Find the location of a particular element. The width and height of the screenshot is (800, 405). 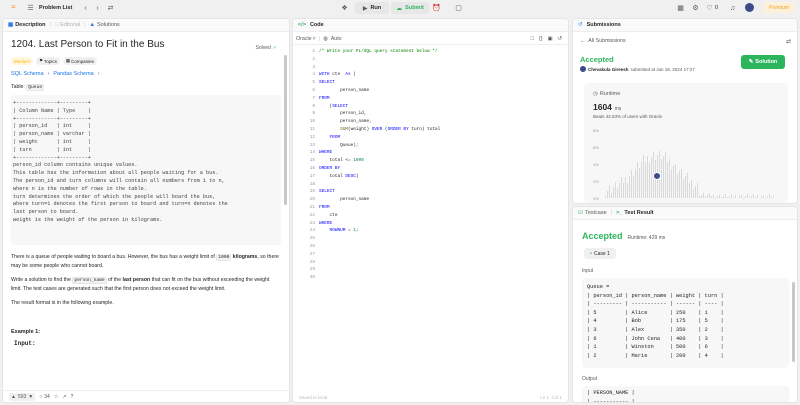

line-number: 27 is located at coordinates (312, 254).